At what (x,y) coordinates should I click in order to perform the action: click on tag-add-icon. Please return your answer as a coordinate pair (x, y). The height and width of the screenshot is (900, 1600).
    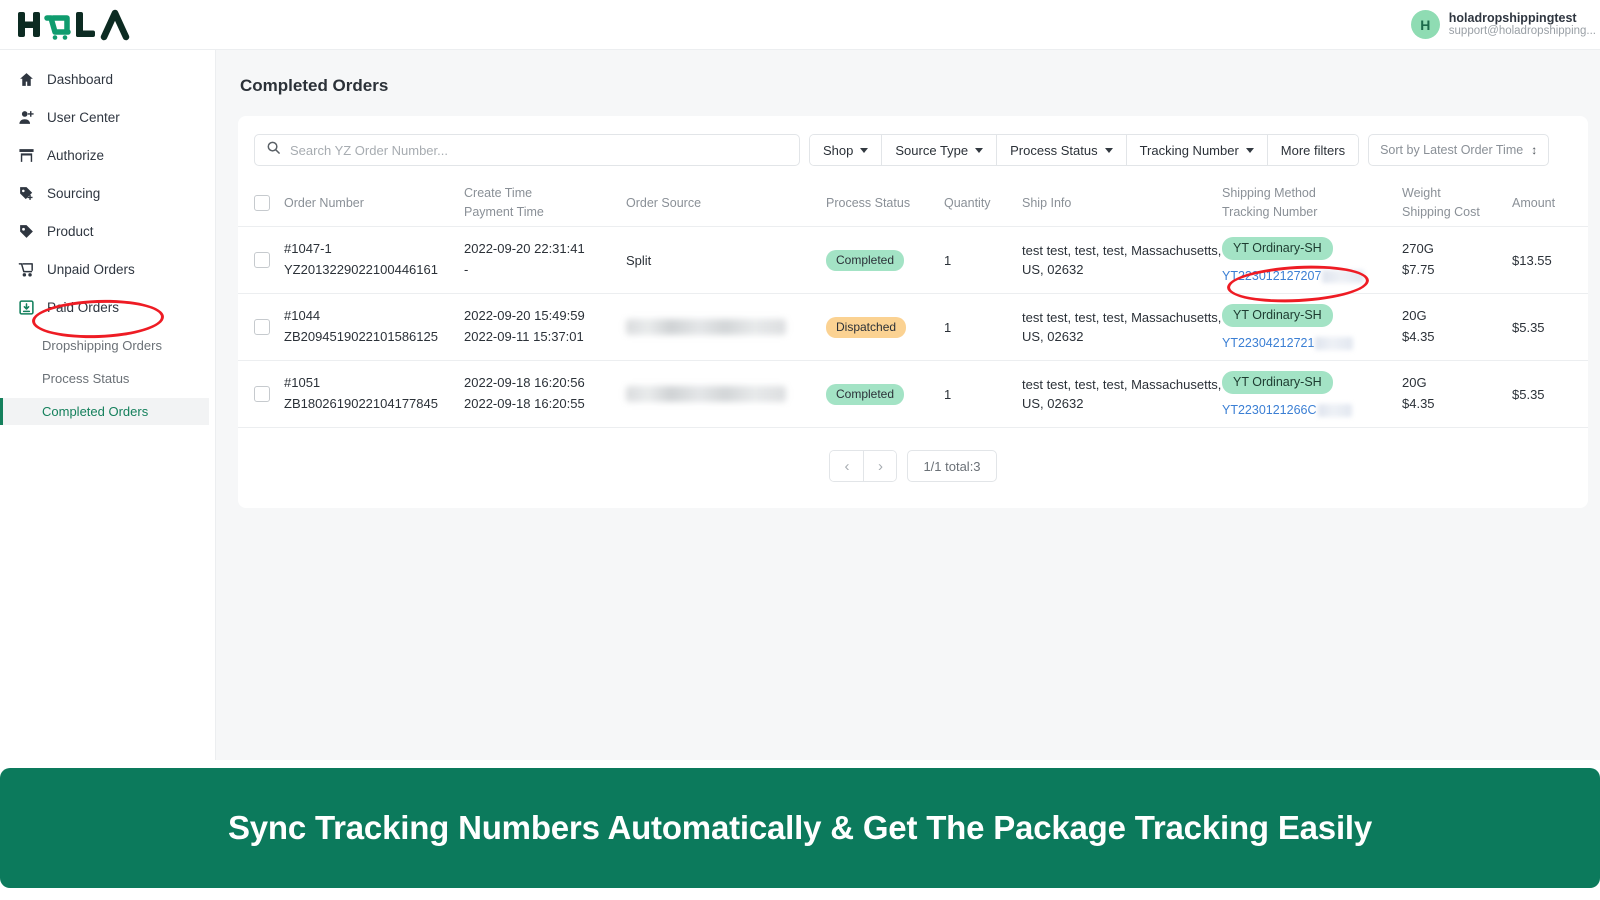
    Looking at the image, I should click on (26, 193).